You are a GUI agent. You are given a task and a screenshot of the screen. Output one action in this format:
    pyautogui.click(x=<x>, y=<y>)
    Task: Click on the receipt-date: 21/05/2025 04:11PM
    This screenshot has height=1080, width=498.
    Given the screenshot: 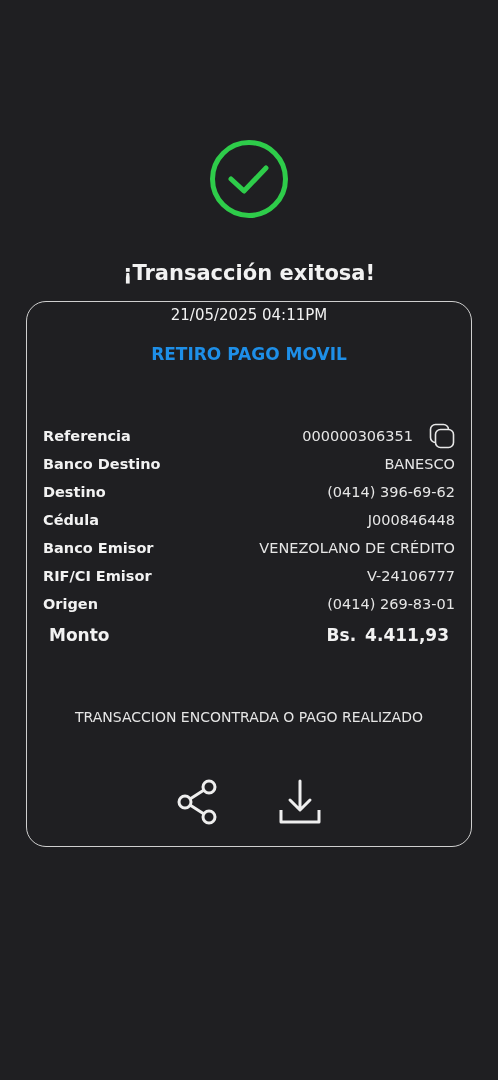 What is the action you would take?
    pyautogui.click(x=249, y=315)
    